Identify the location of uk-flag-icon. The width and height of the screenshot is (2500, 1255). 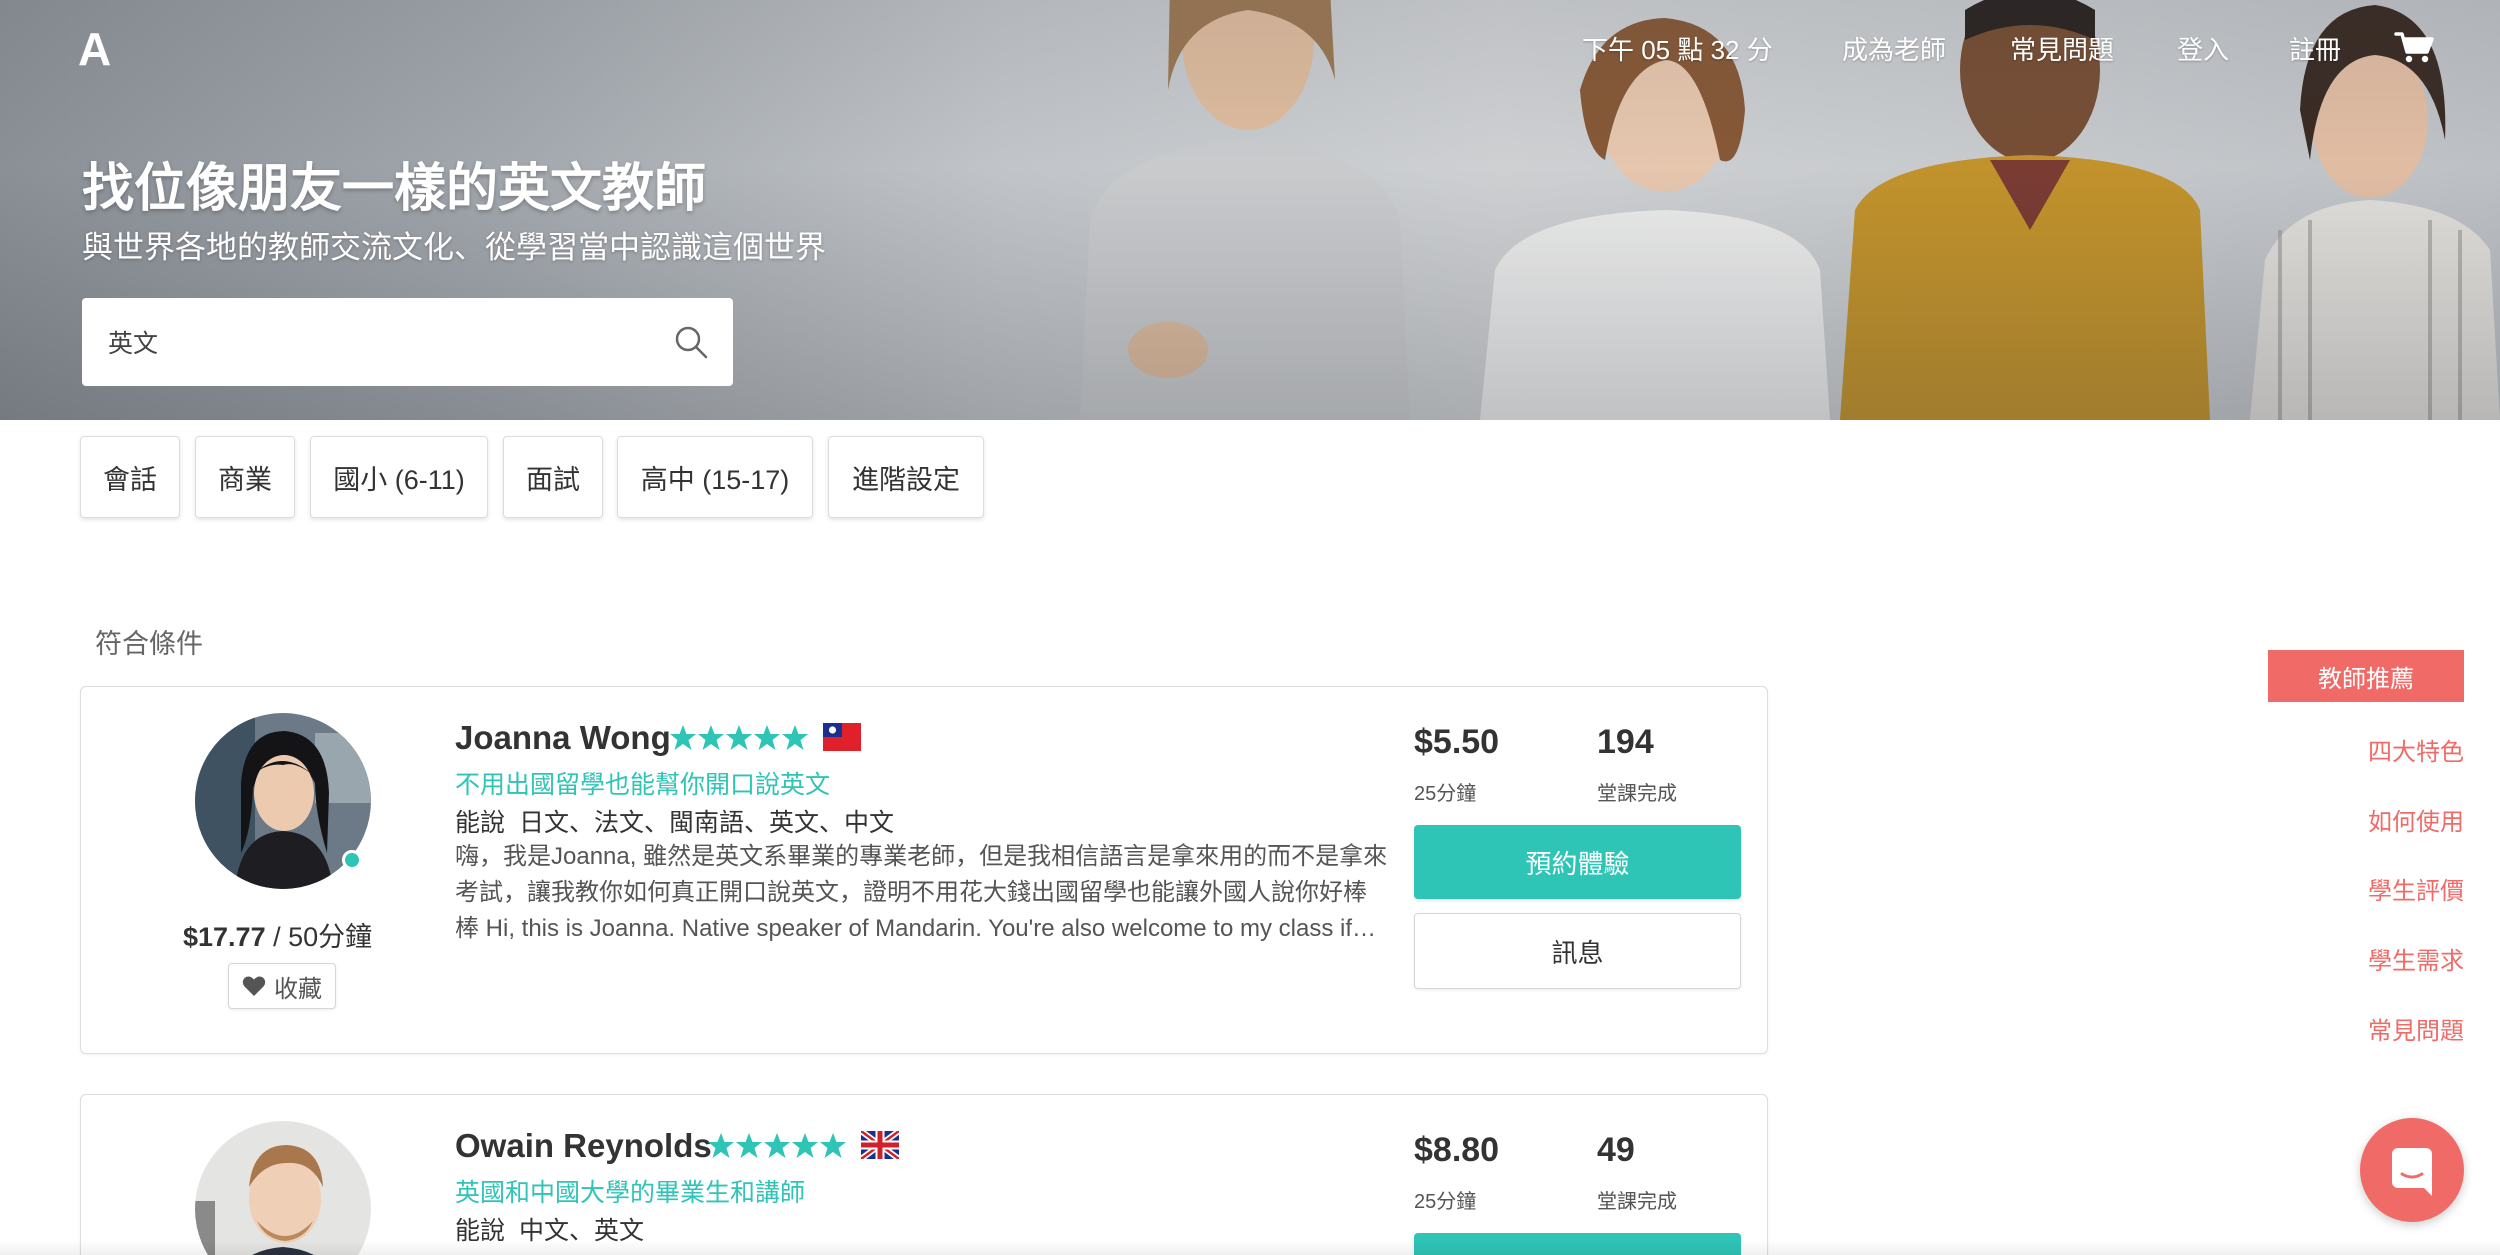
(880, 1145).